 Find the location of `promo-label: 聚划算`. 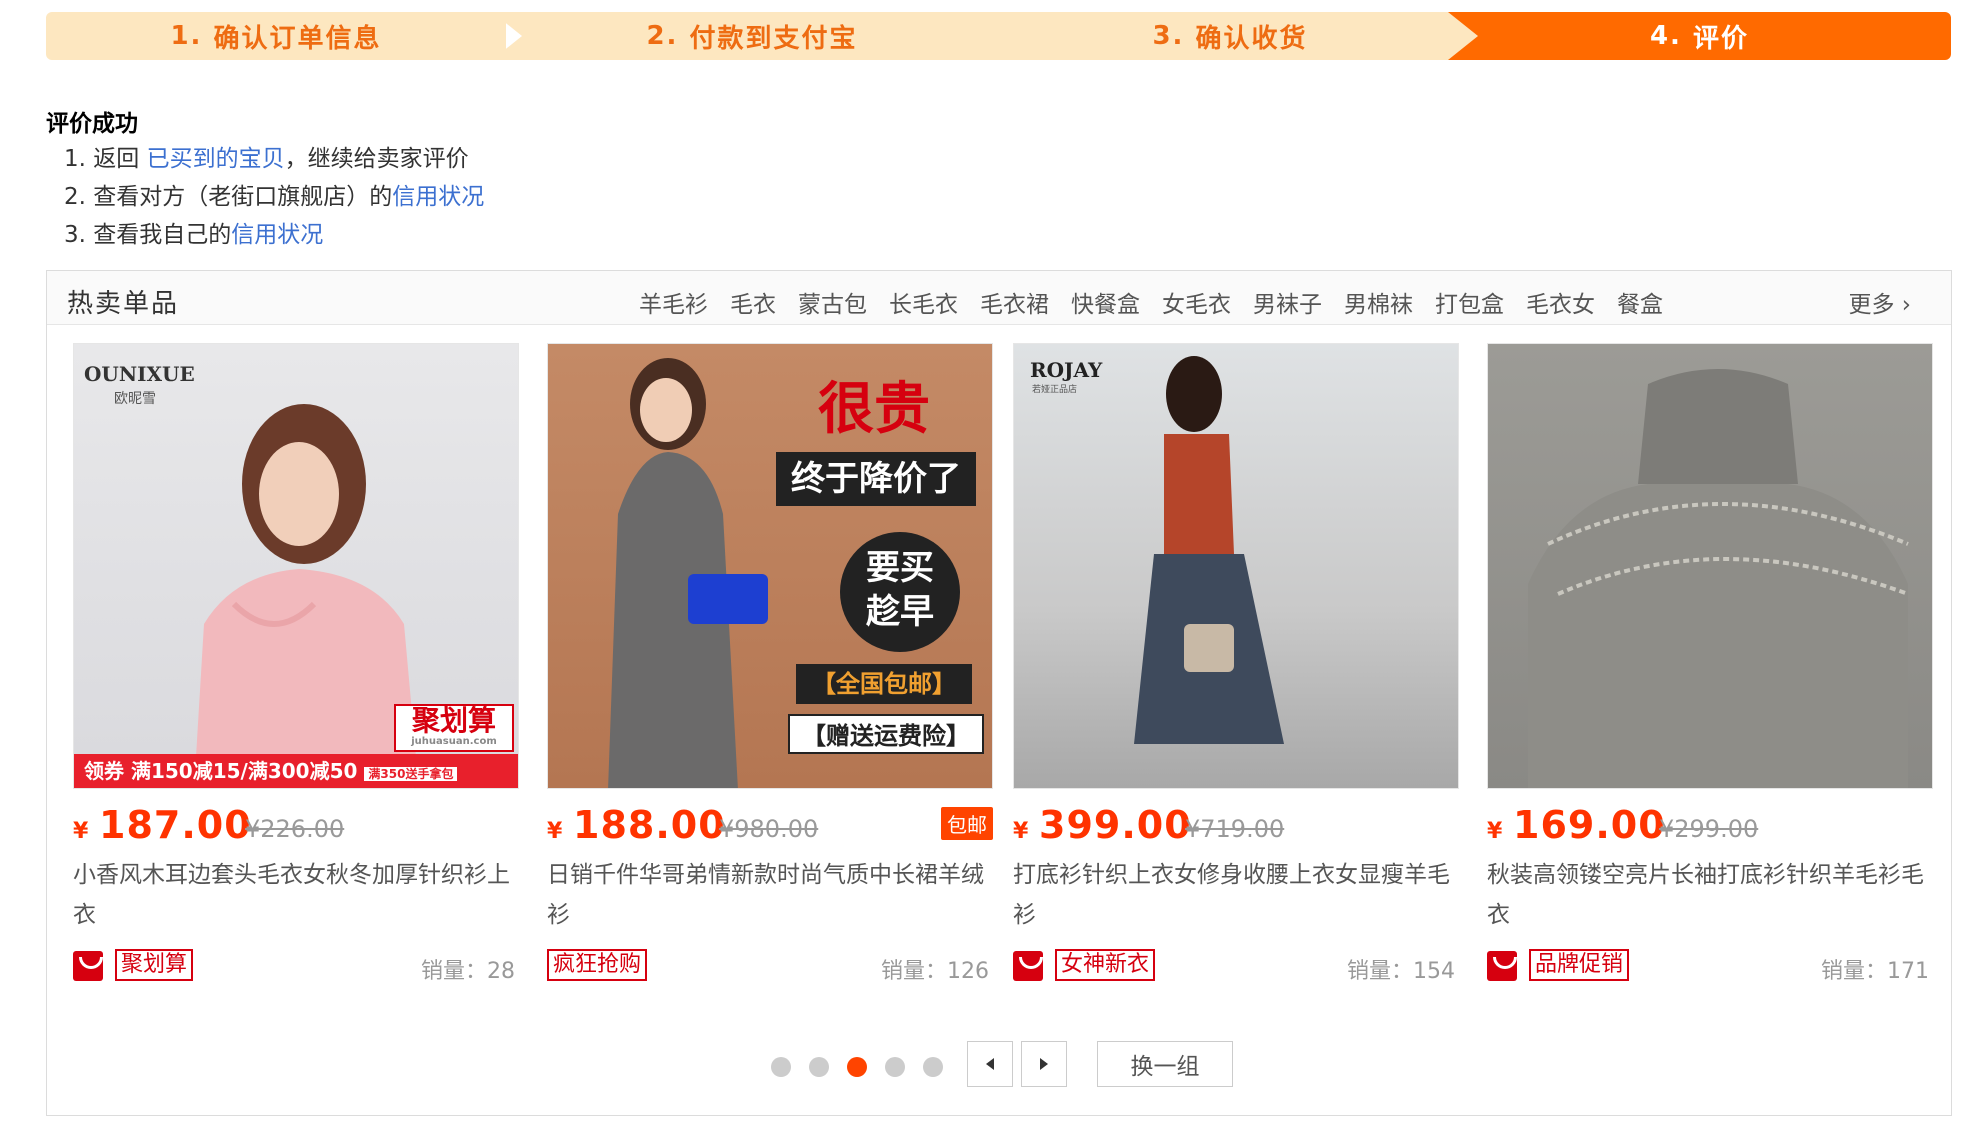

promo-label: 聚划算 is located at coordinates (154, 965).